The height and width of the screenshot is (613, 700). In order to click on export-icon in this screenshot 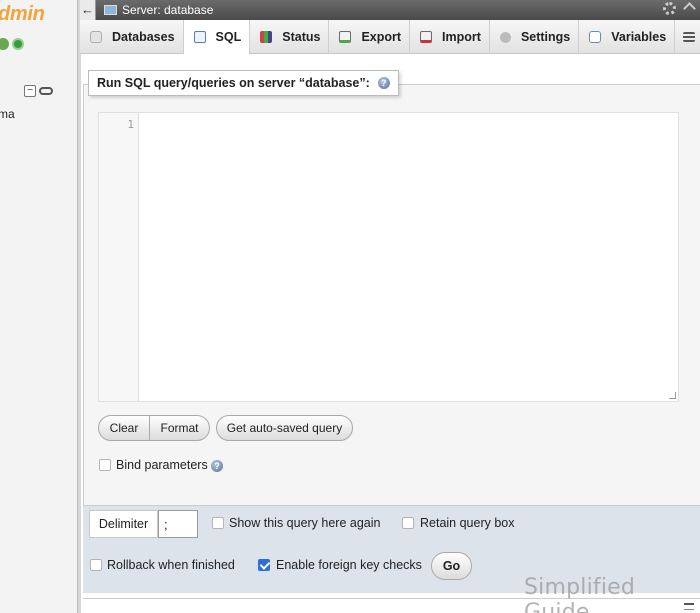, I will do `click(345, 37)`.